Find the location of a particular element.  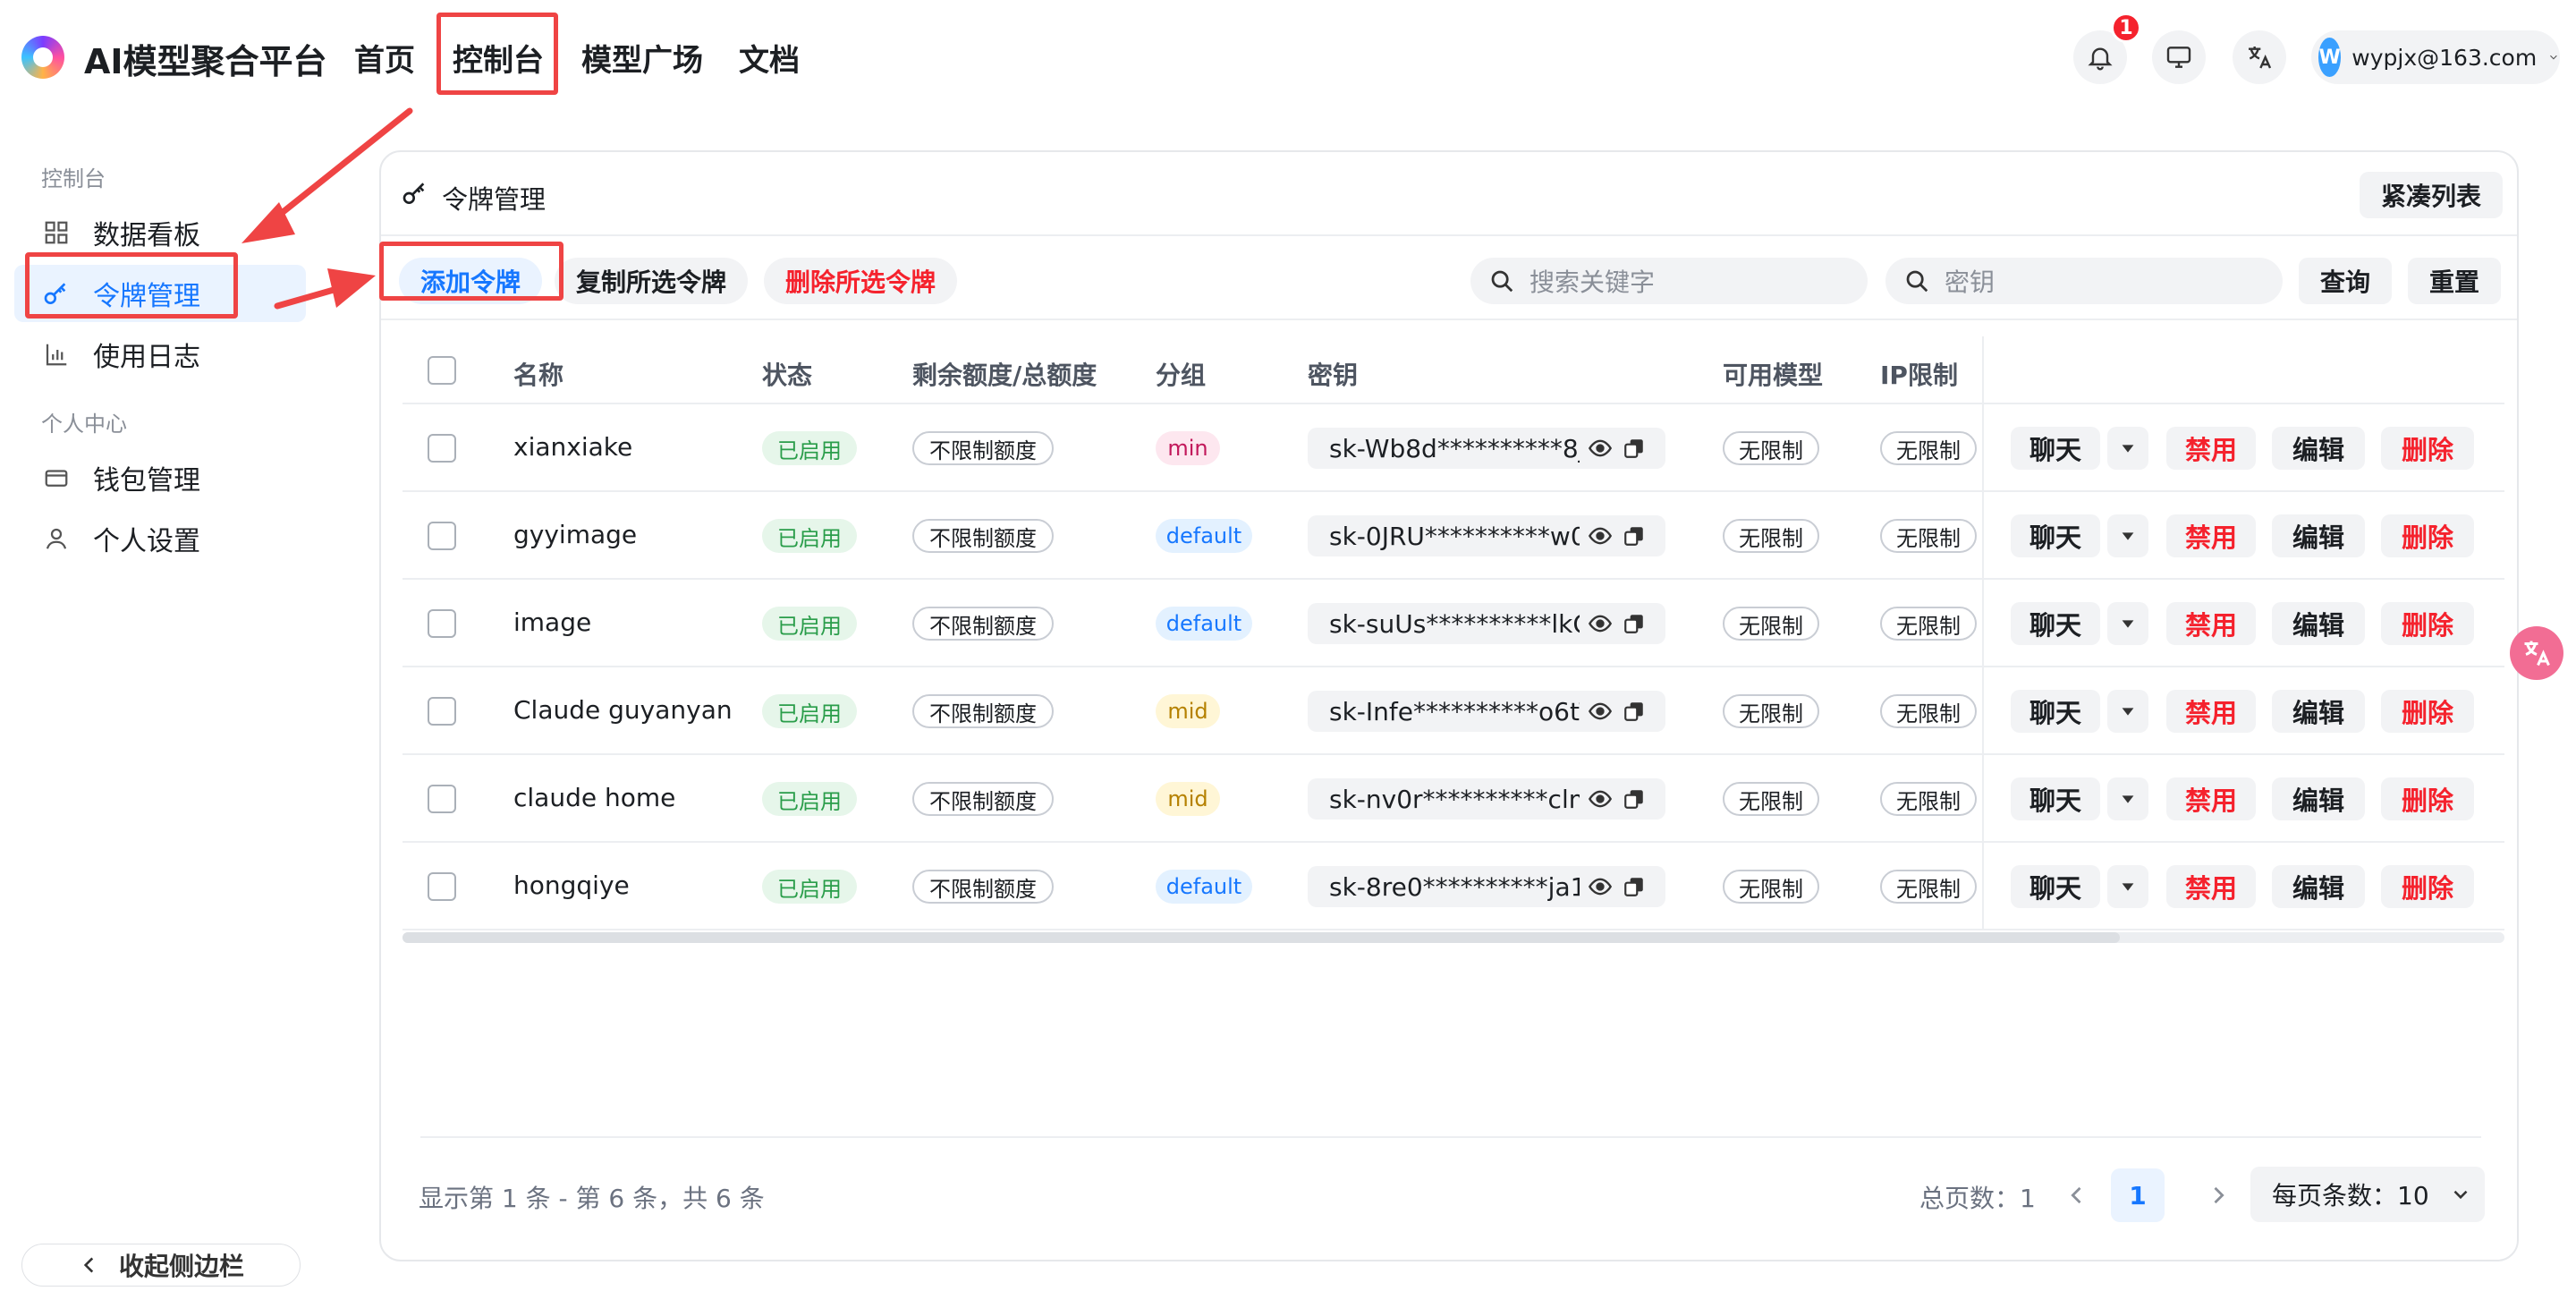

annotation-arrows is located at coordinates (327, 208).